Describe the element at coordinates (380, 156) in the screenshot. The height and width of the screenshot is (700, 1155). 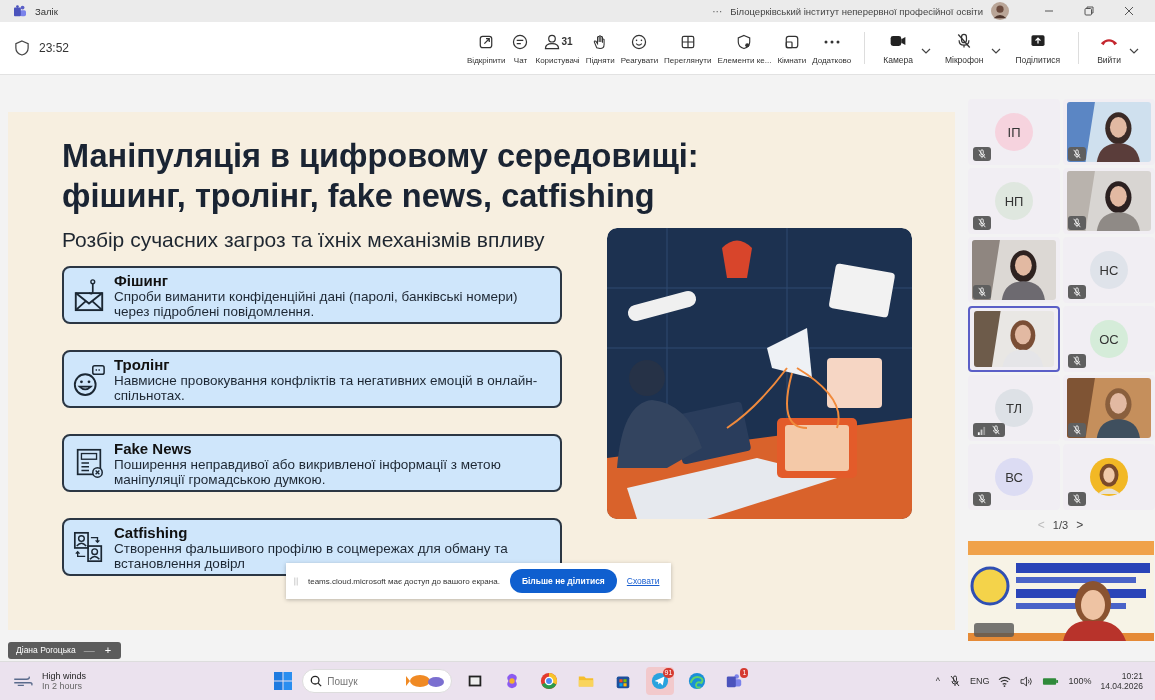
I see `slide-title: Маніпуляція в цифровому середовищі:` at that location.